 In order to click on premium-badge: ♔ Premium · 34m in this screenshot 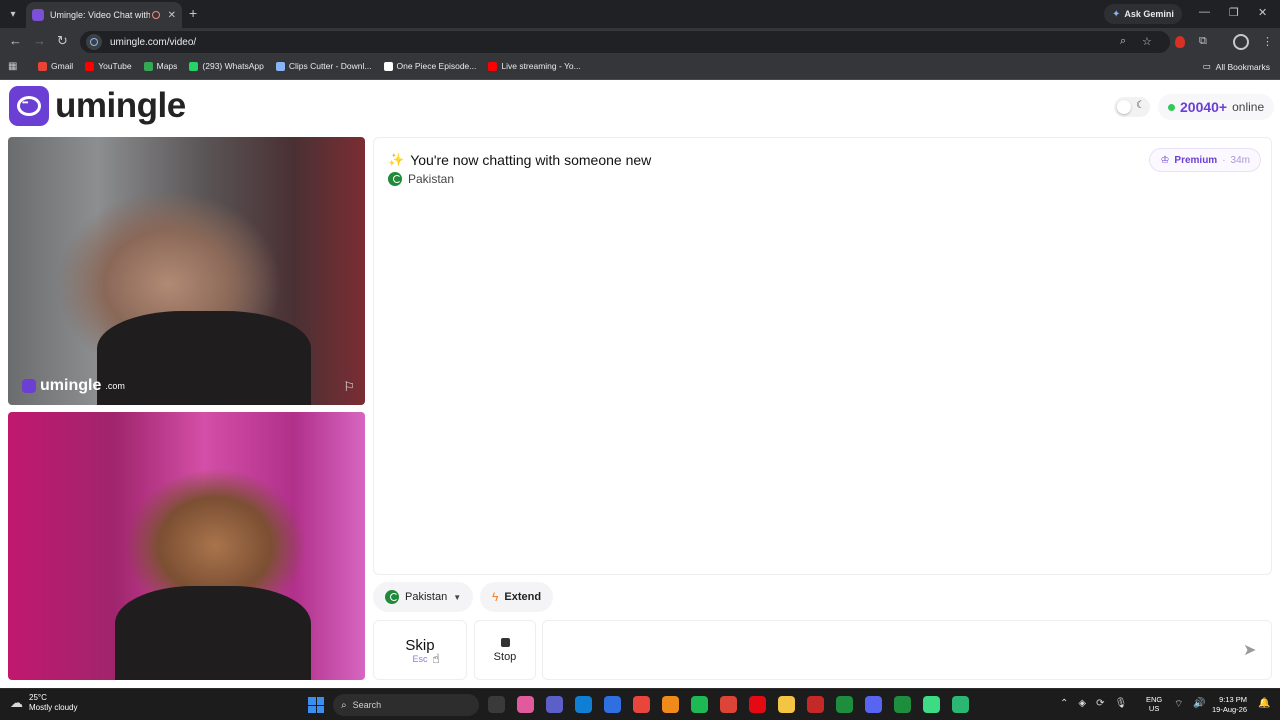, I will do `click(1205, 160)`.